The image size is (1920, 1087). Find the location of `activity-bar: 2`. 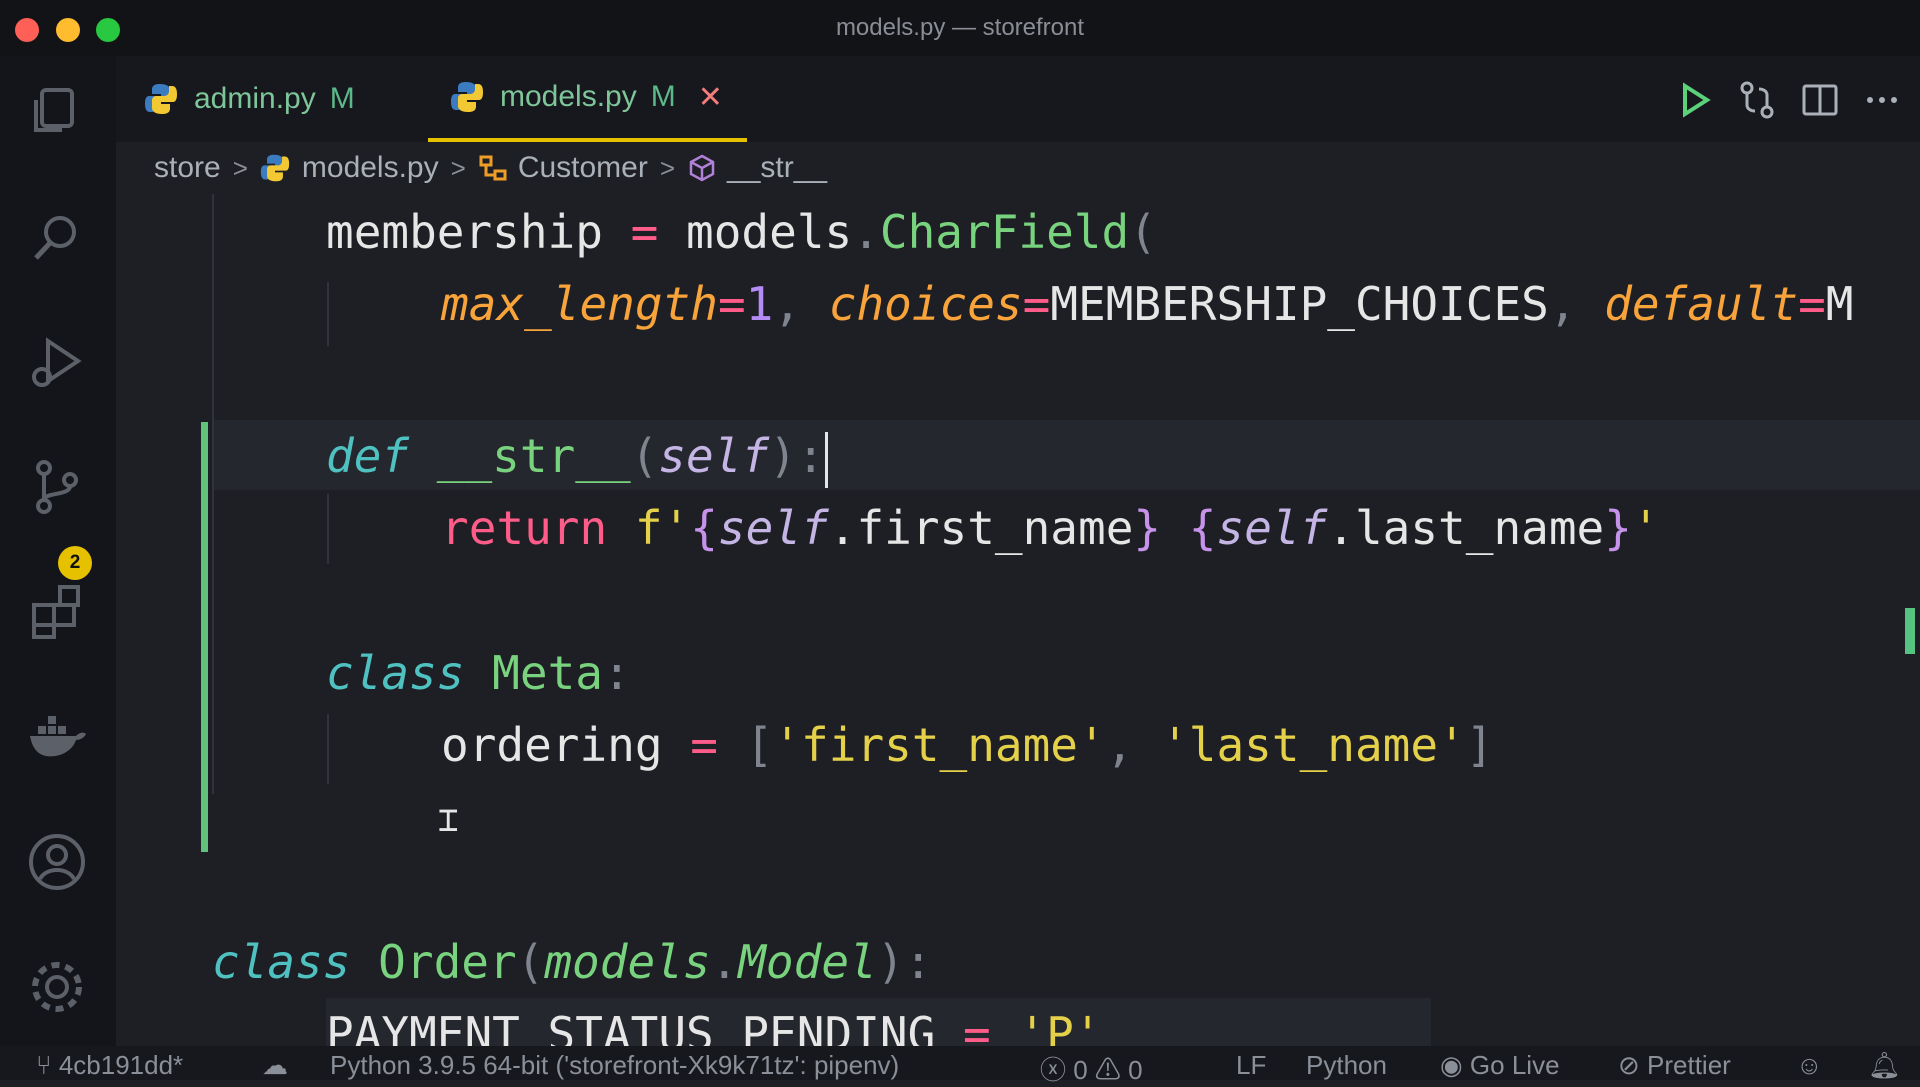

activity-bar: 2 is located at coordinates (58, 551).